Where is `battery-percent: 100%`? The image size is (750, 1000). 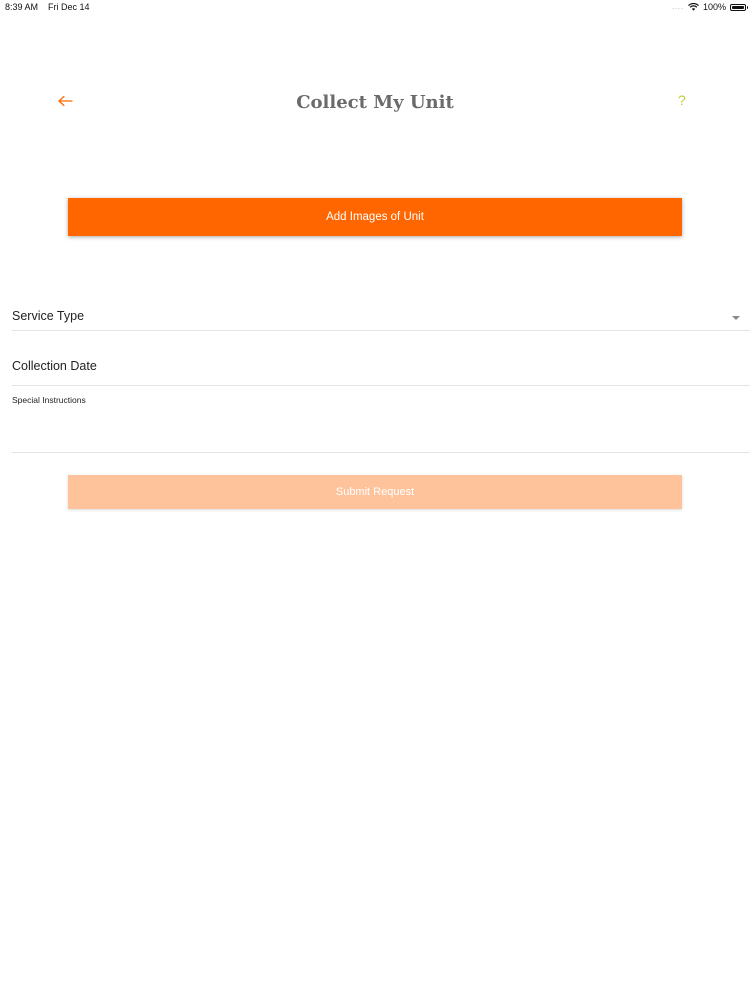
battery-percent: 100% is located at coordinates (714, 7).